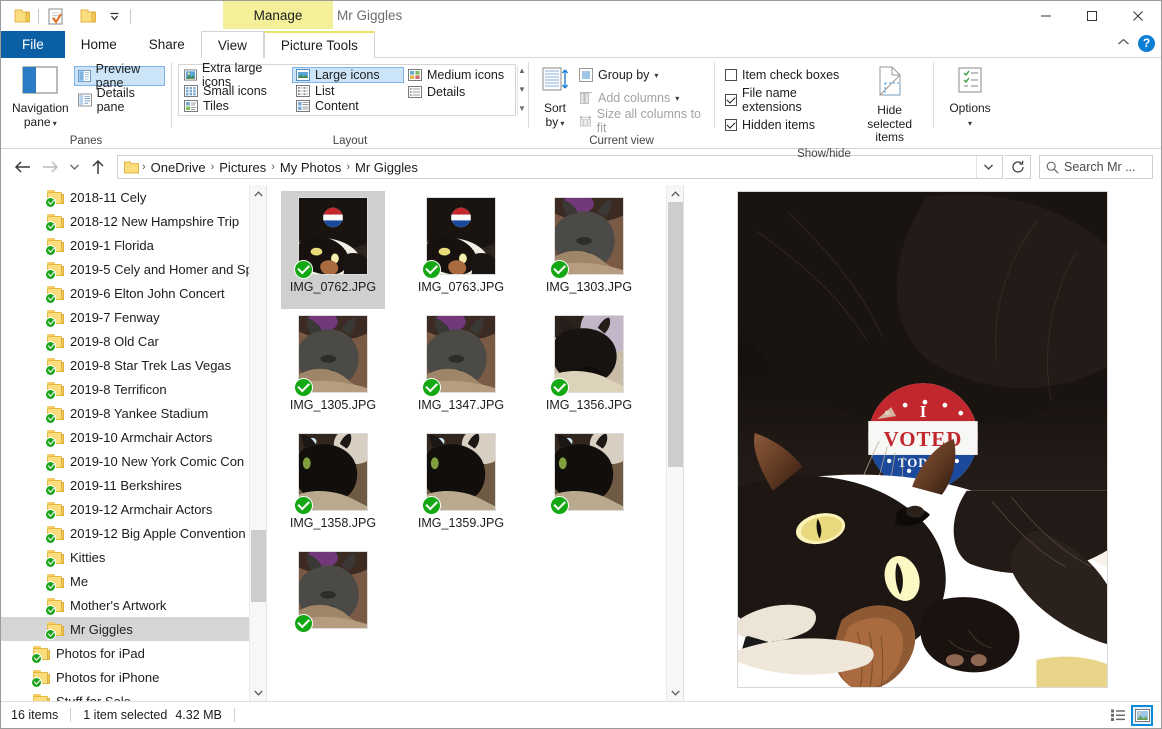  What do you see at coordinates (1046, 16) in the screenshot?
I see `minimize-button` at bounding box center [1046, 16].